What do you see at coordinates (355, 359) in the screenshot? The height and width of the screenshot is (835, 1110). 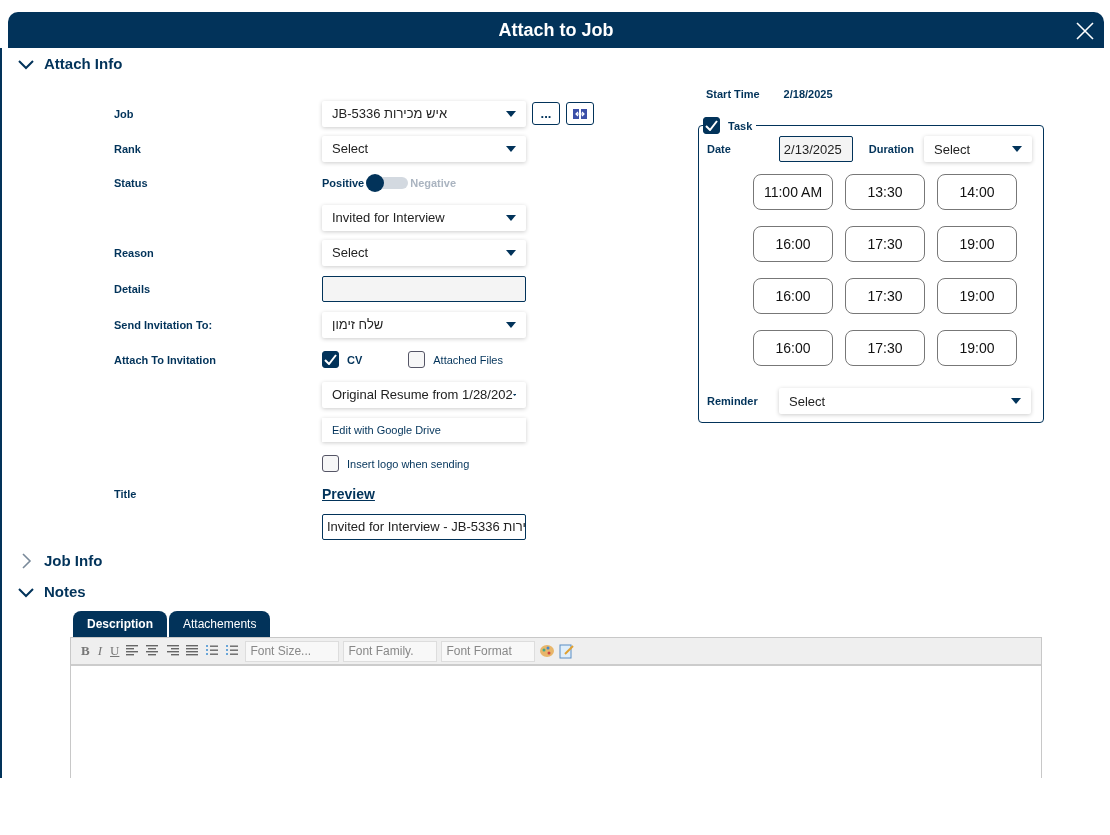 I see `checkbox-label: CV` at bounding box center [355, 359].